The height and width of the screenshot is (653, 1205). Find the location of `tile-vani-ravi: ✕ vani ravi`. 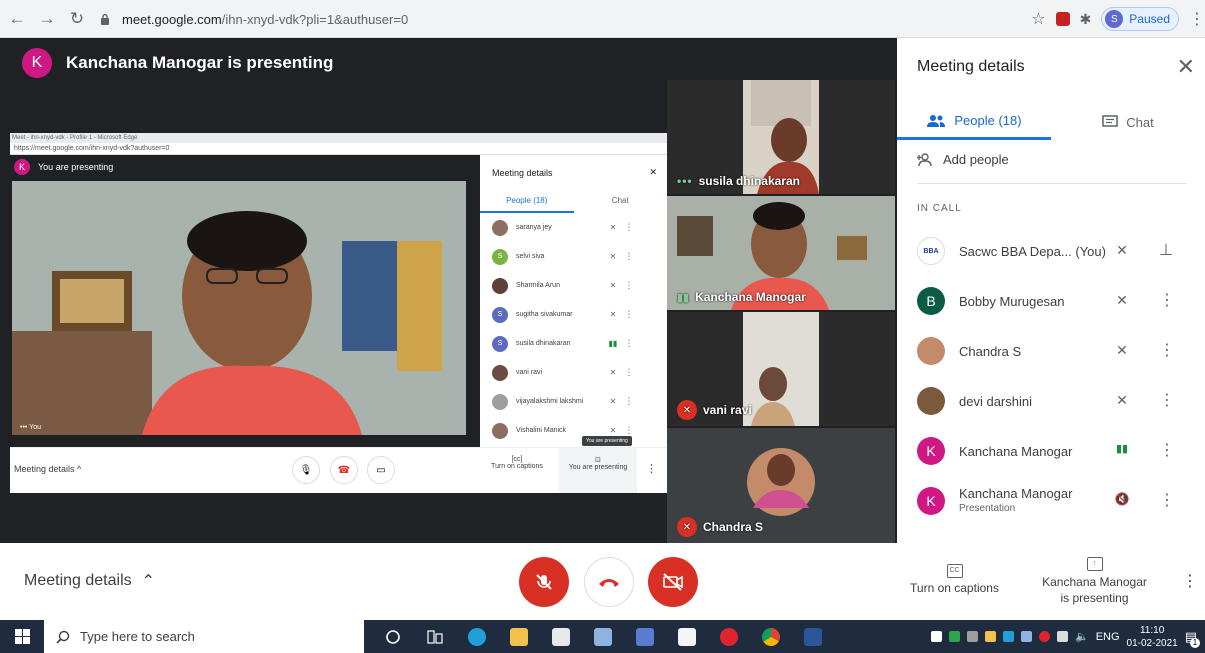

tile-vani-ravi: ✕ vani ravi is located at coordinates (781, 369).